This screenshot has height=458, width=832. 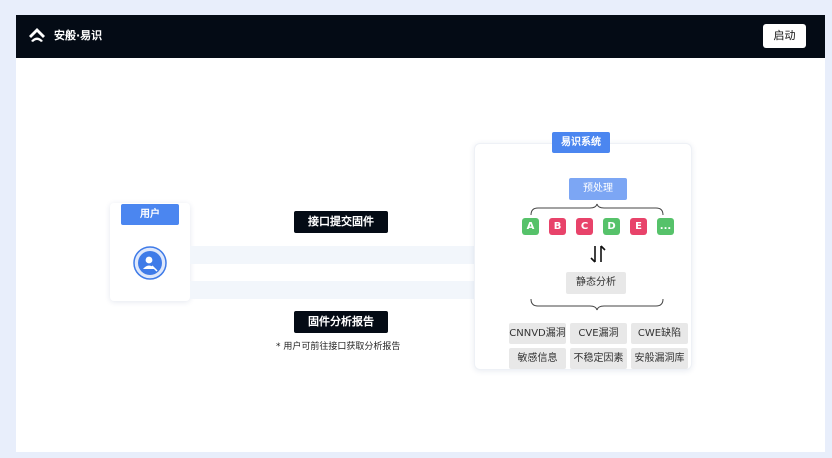 I want to click on result-unstable-factors: 不稳定因素, so click(x=598, y=358).